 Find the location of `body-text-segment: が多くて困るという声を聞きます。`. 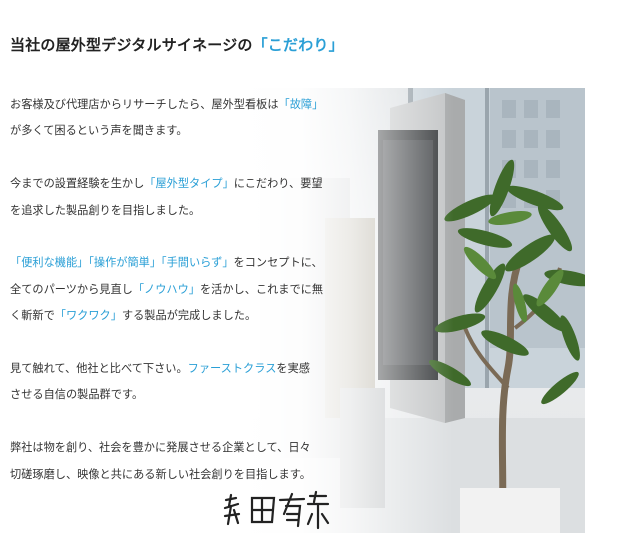

body-text-segment: が多くて困るという声を聞きます。 is located at coordinates (99, 131).